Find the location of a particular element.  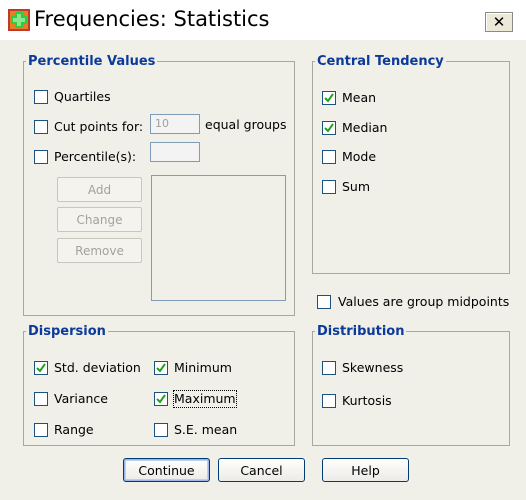

range-checkbox is located at coordinates (41, 430).